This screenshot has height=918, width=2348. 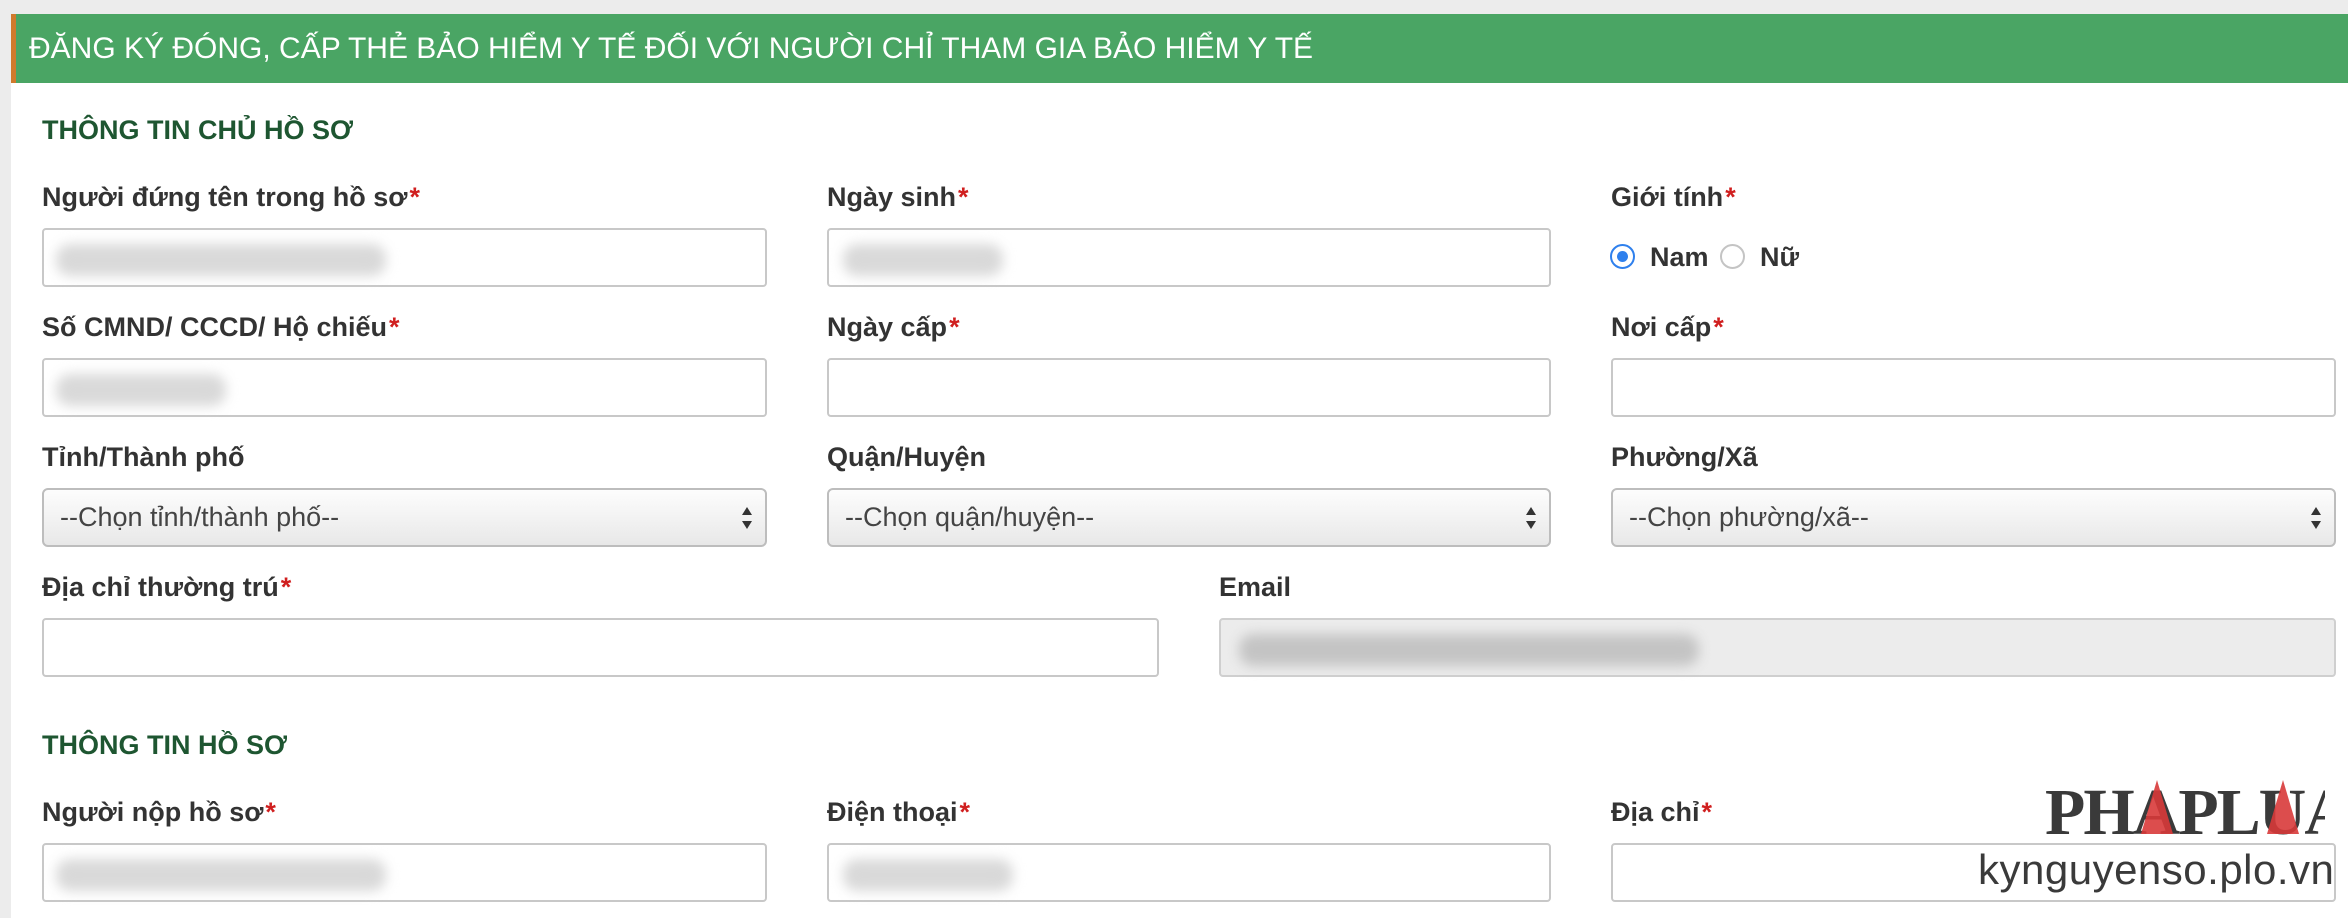 What do you see at coordinates (1661, 327) in the screenshot?
I see `issue-place-label-text: Nơi cấp` at bounding box center [1661, 327].